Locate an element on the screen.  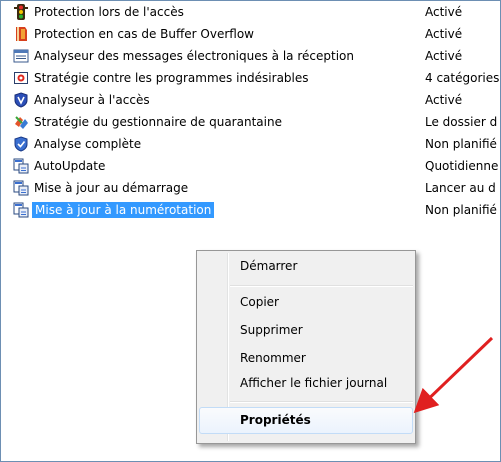
red-arrow-line is located at coordinates (453, 375).